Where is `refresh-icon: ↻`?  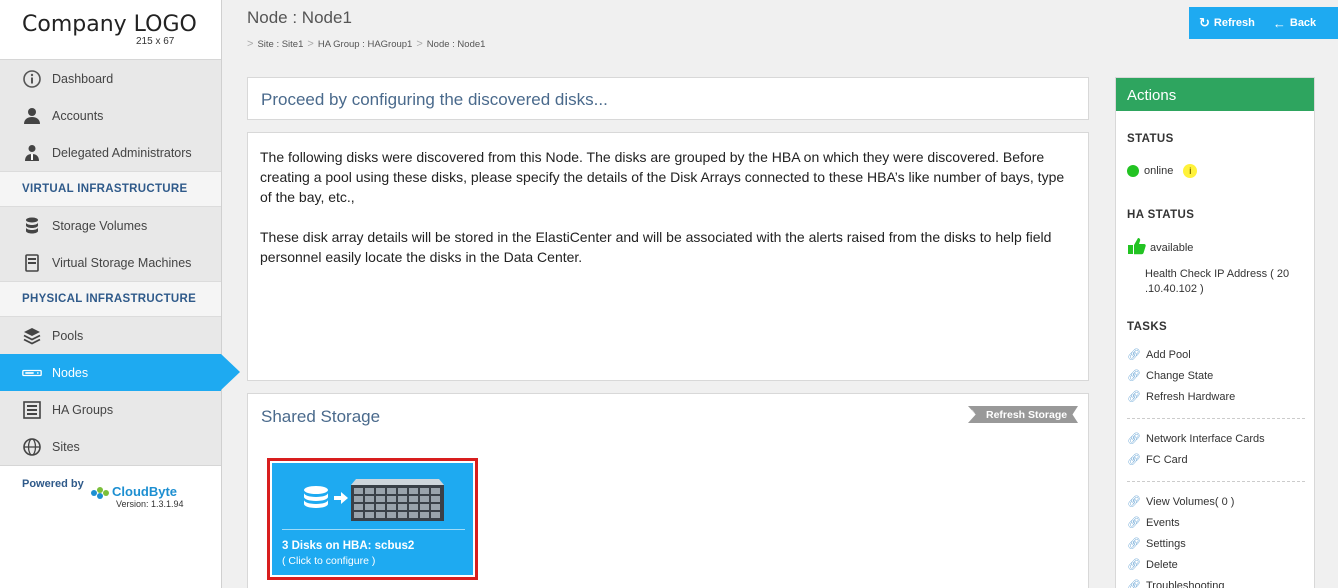
refresh-icon: ↻ is located at coordinates (1204, 22).